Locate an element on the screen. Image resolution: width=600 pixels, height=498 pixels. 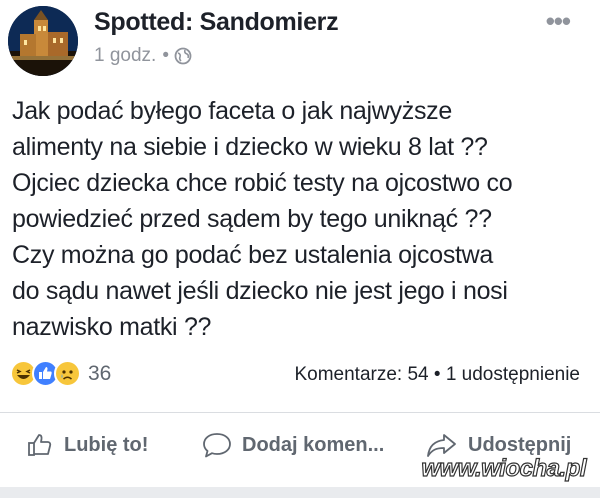
bottom-separator is located at coordinates (300, 492).